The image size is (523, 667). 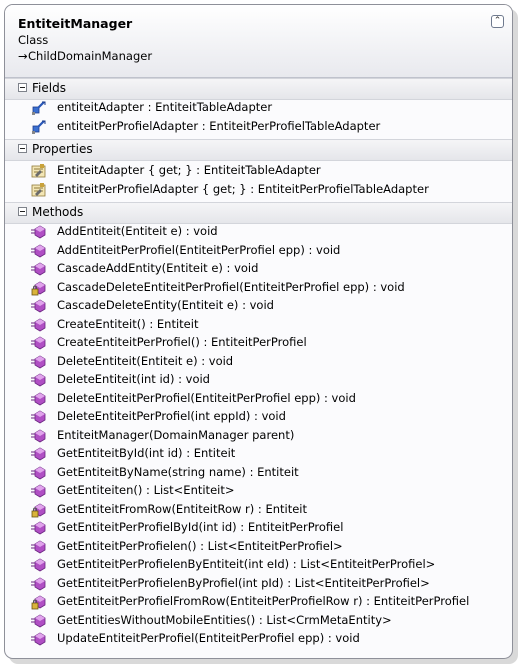 What do you see at coordinates (145, 361) in the screenshot?
I see `member-signature: DeleteEntiteit(Entiteit e) : void` at bounding box center [145, 361].